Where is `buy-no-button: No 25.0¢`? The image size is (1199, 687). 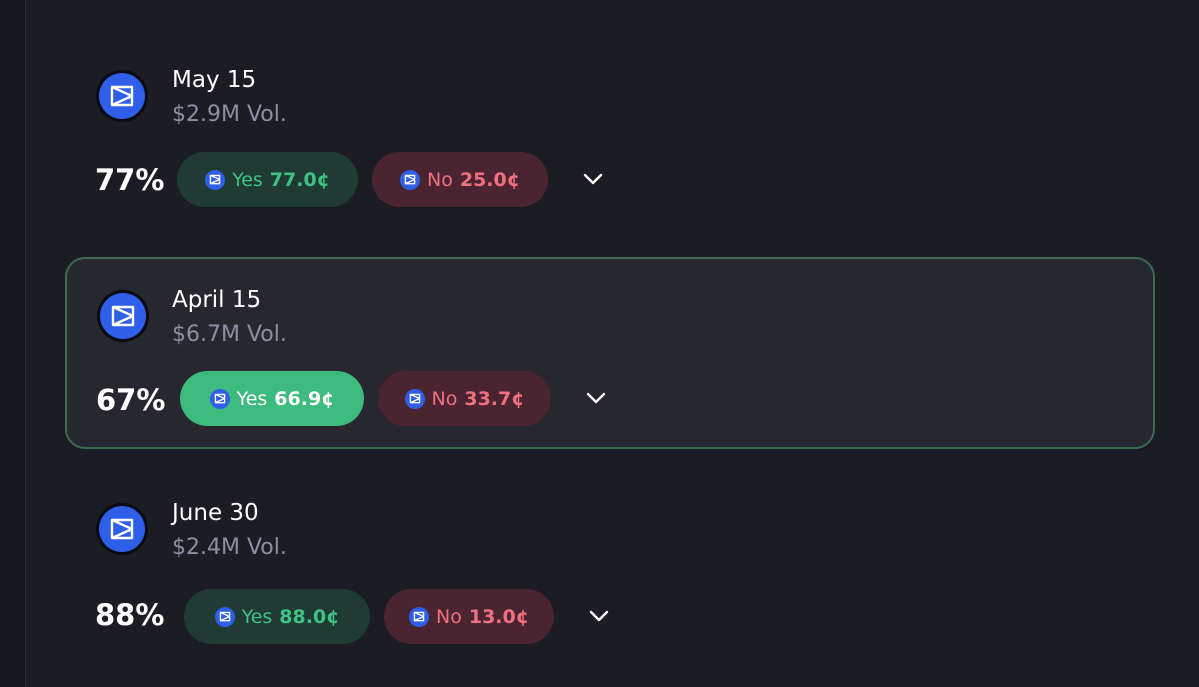
buy-no-button: No 25.0¢ is located at coordinates (460, 179).